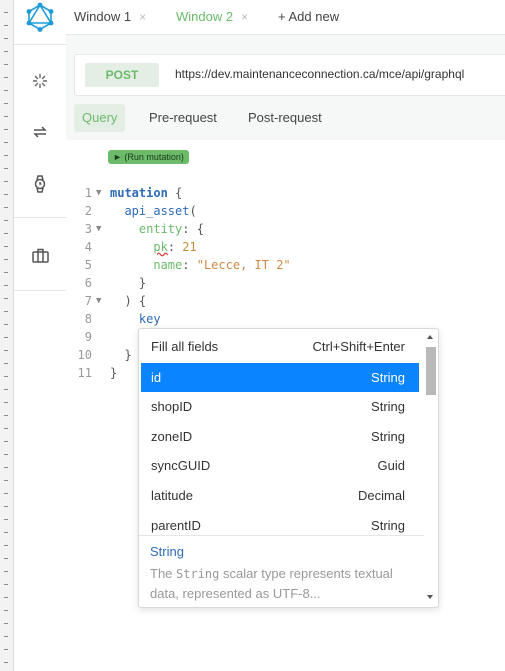 The height and width of the screenshot is (671, 505). I want to click on code-line: 8 key, so click(285, 309).